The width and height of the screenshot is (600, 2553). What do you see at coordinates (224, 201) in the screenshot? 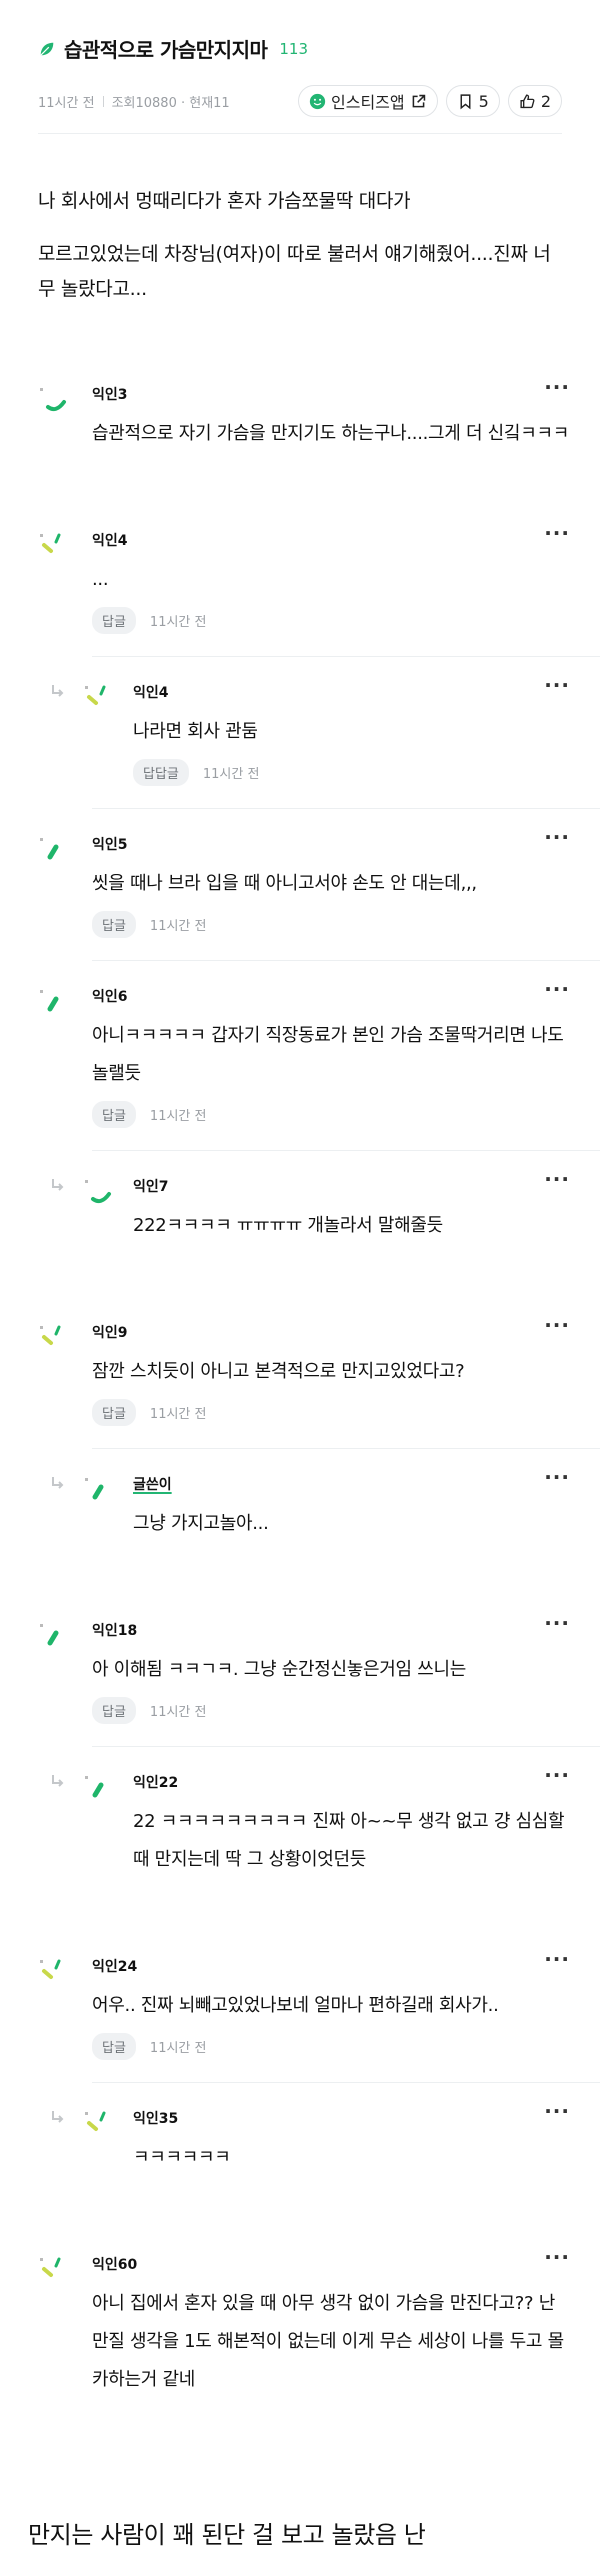
I see `post-paragraph: 나 회사에서 멍때리다가 혼자 가슴쪼물딱 대다가` at bounding box center [224, 201].